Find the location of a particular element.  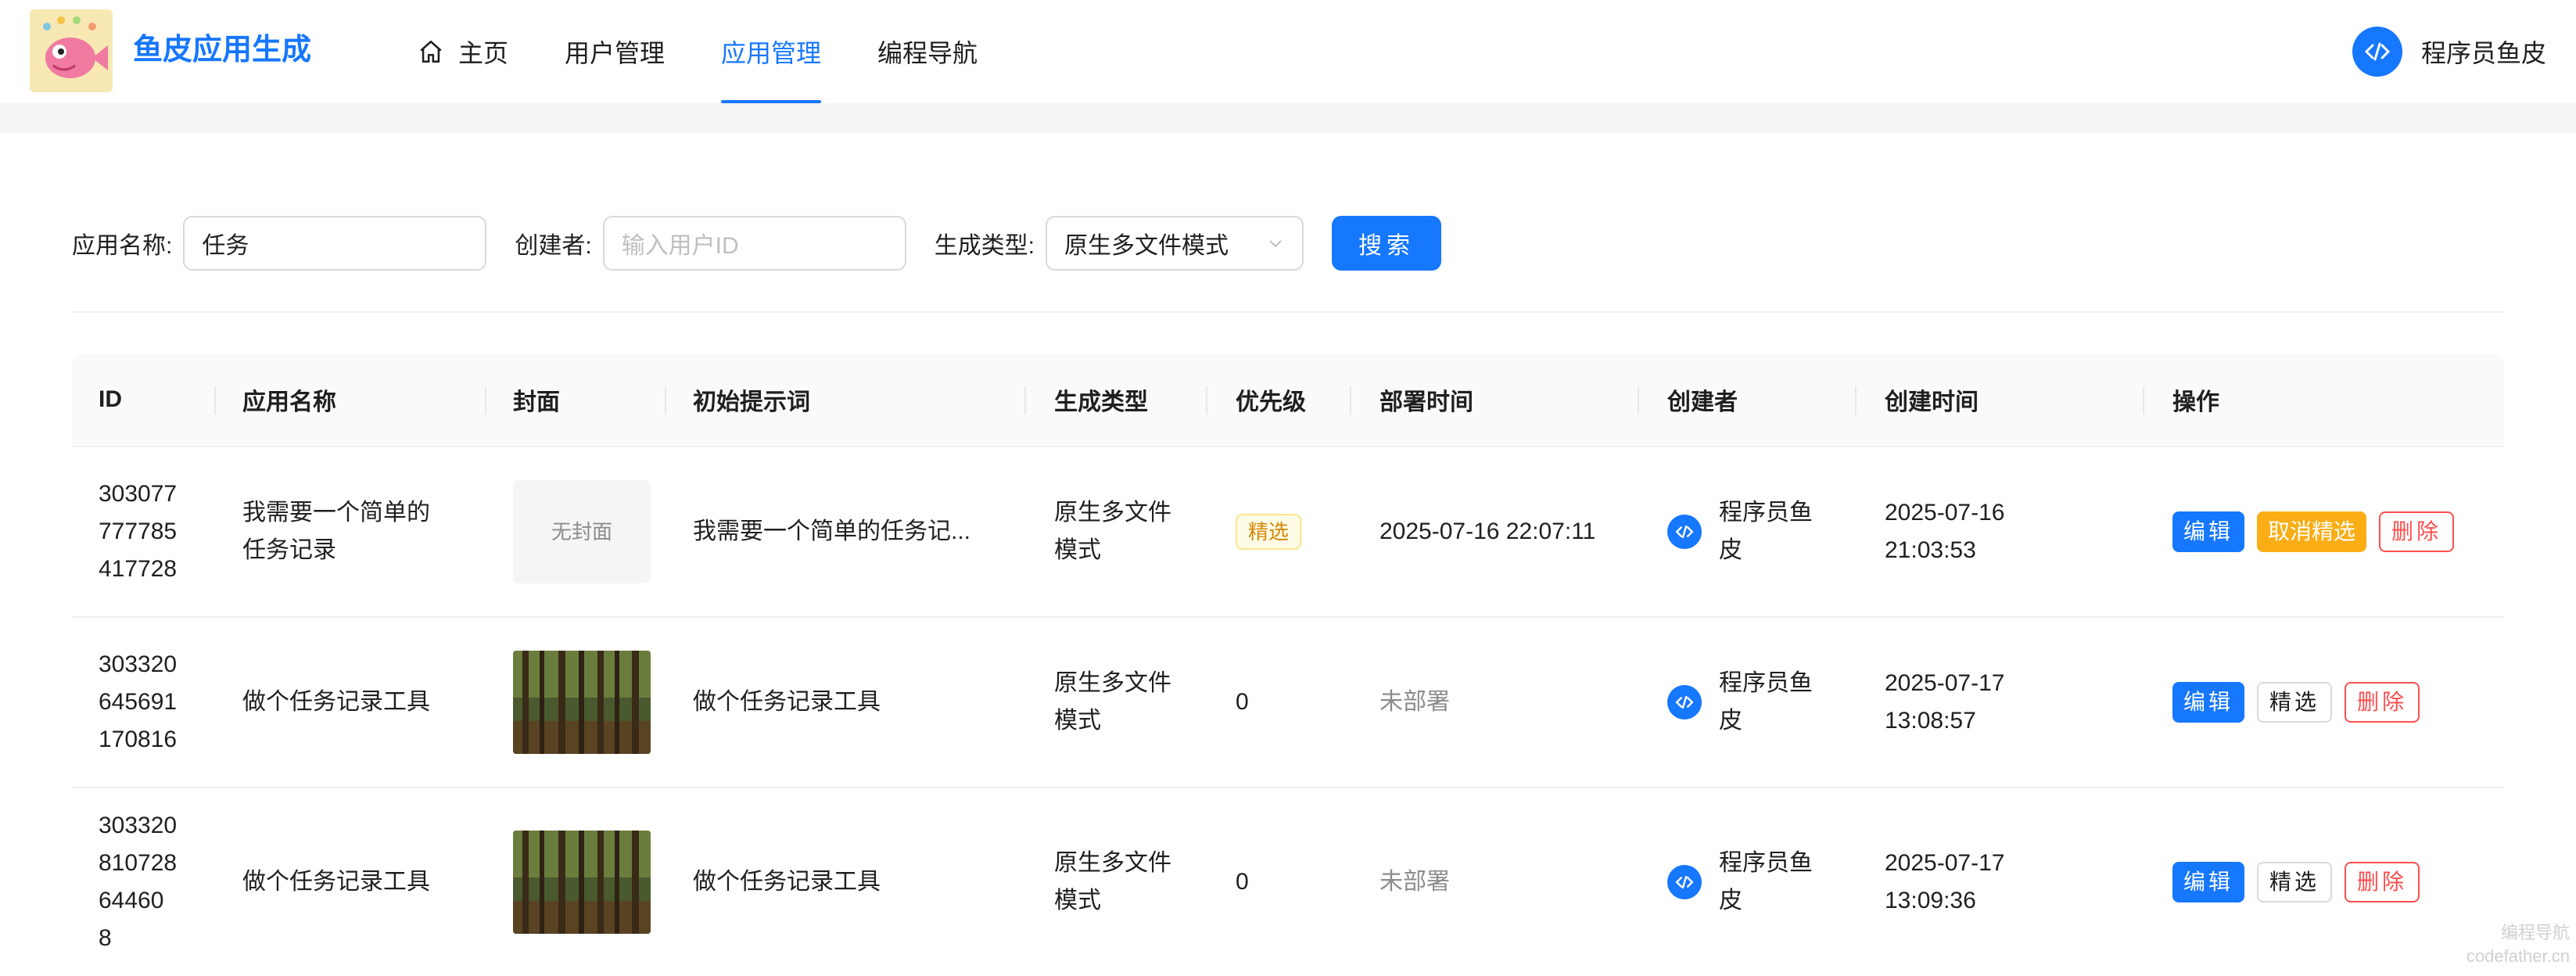

id-line: 303320 is located at coordinates (138, 664).